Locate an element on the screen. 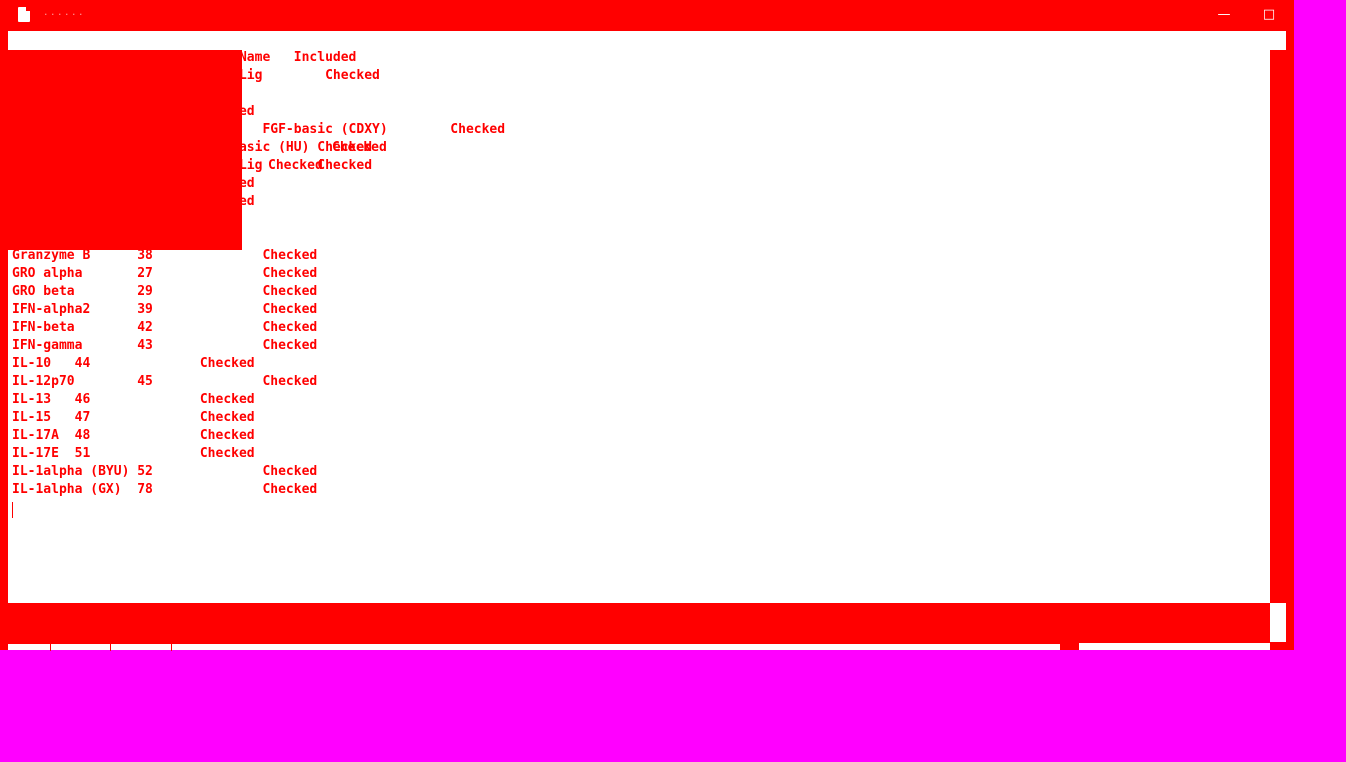 The width and height of the screenshot is (1346, 762). text-line: IFN-beta 42 Checked is located at coordinates (165, 327).